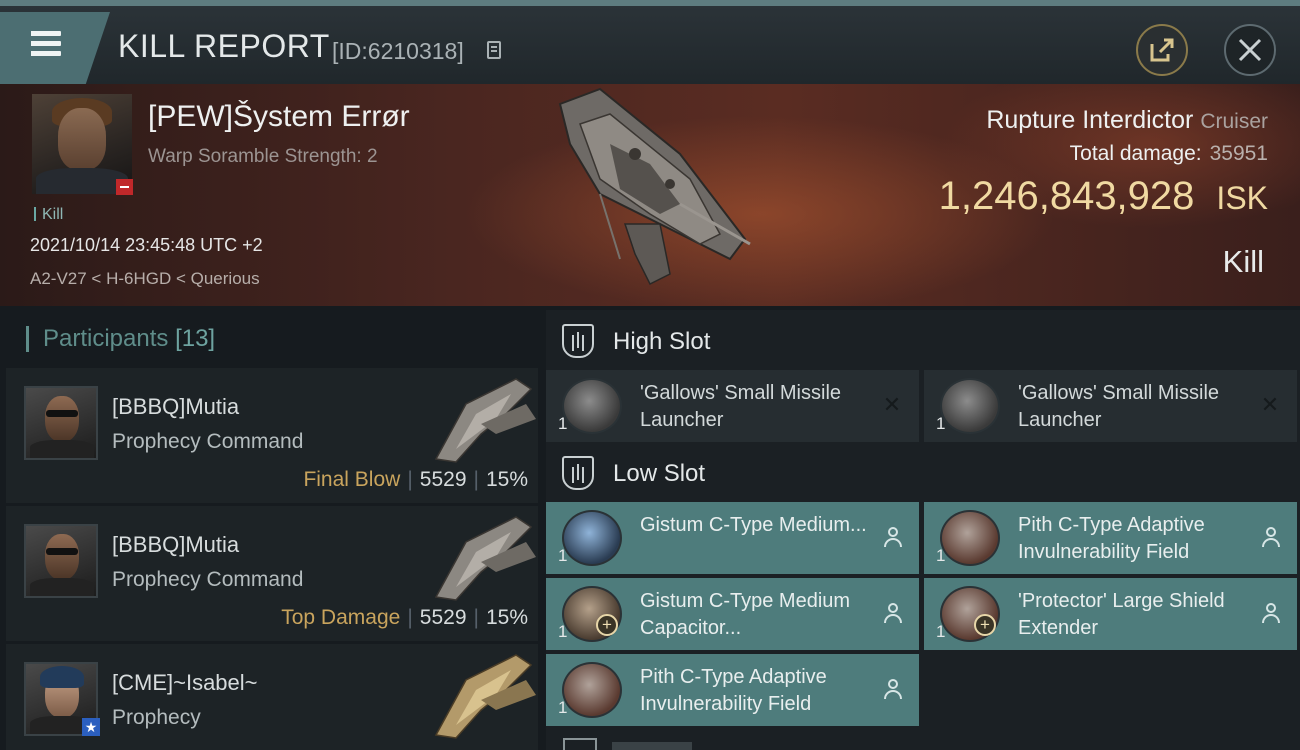 The width and height of the screenshot is (1300, 750). Describe the element at coordinates (341, 617) in the screenshot. I see `participant-role: Top Damage` at that location.